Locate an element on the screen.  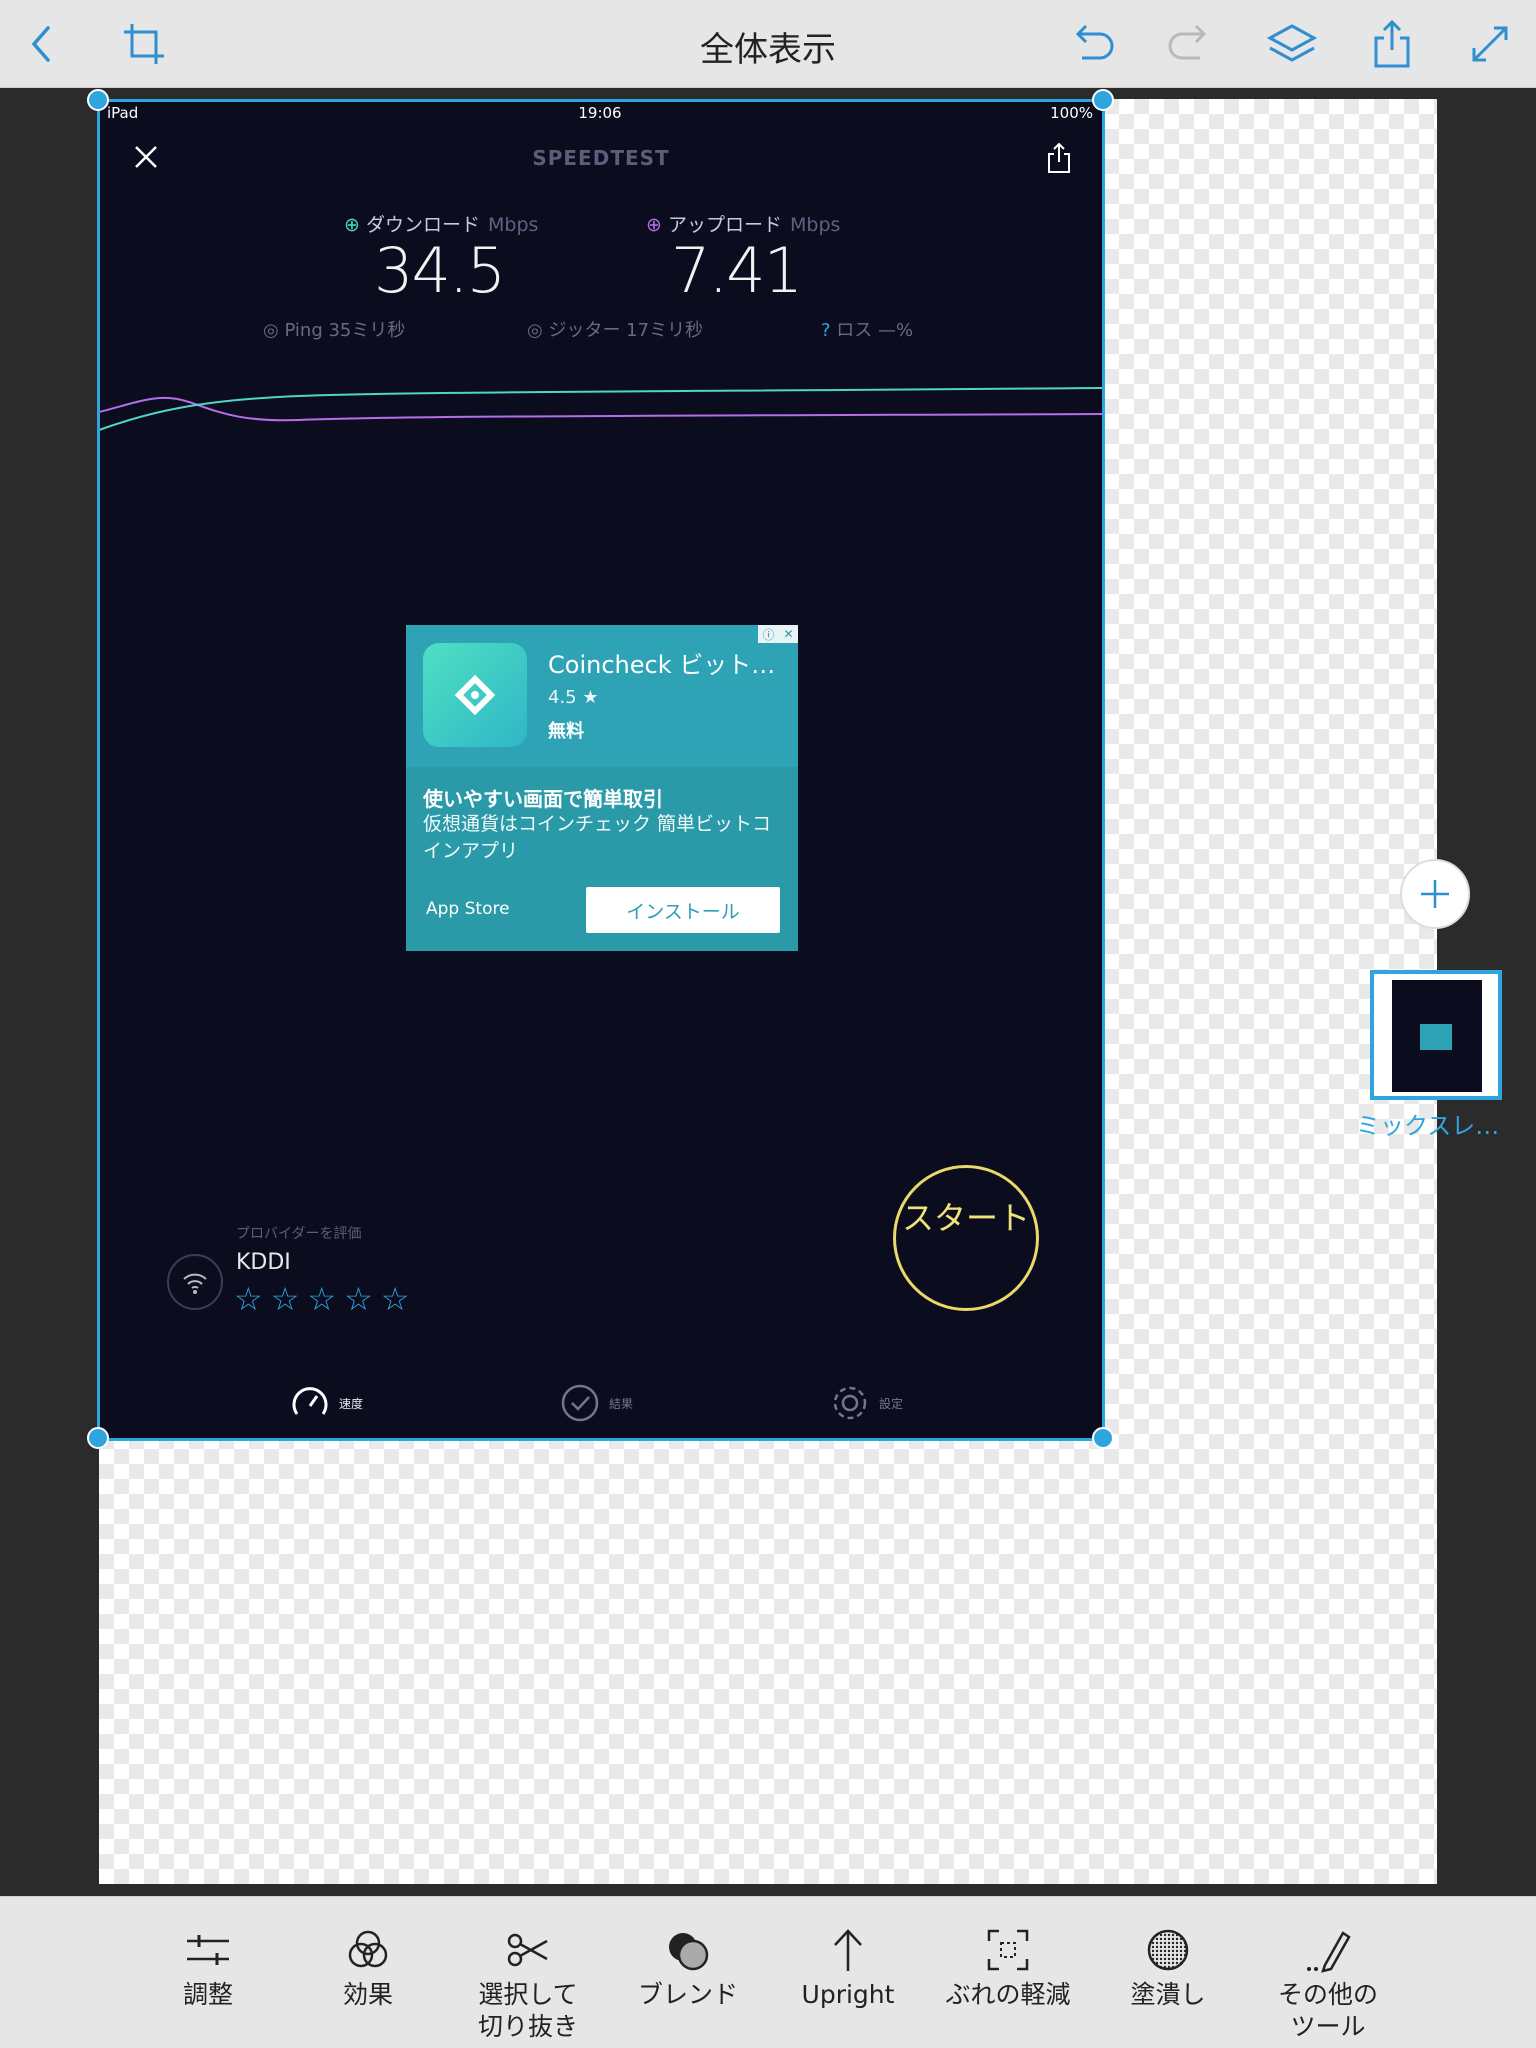
effects-icon is located at coordinates (368, 1949).